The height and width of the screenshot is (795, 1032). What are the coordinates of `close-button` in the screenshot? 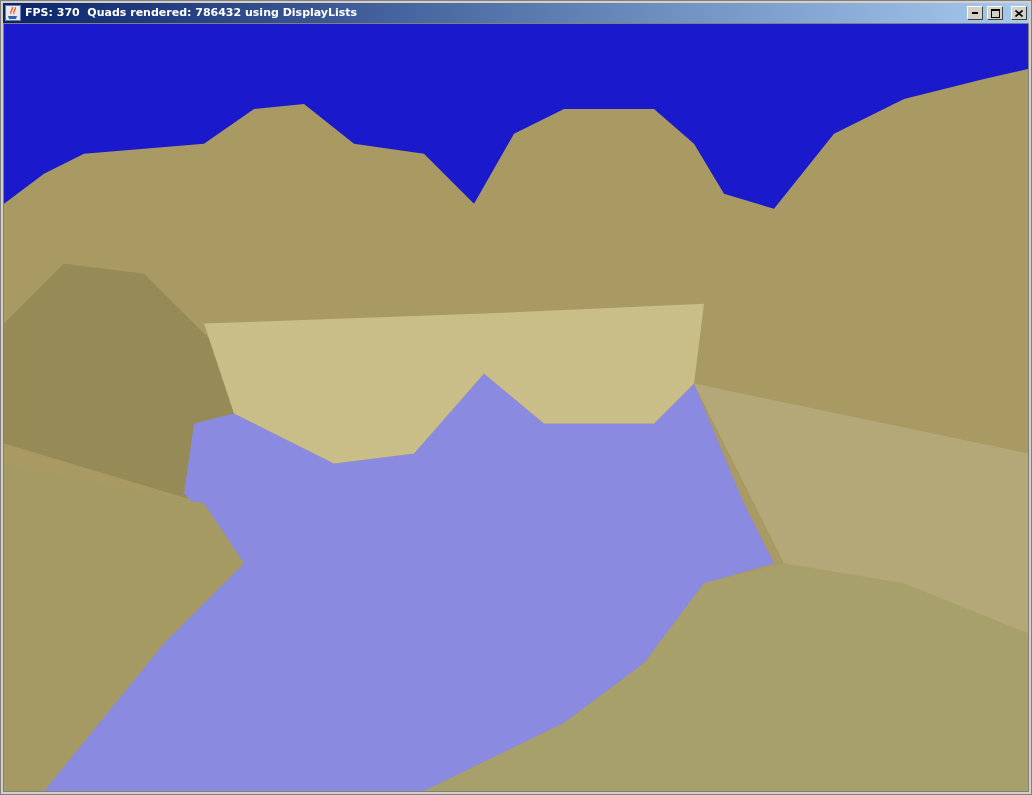 It's located at (1019, 13).